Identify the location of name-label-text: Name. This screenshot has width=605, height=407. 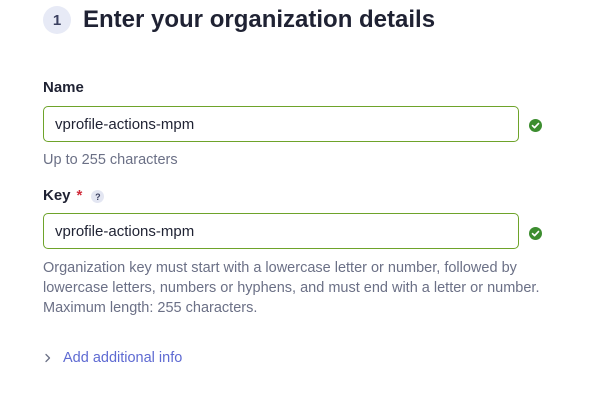
(63, 87).